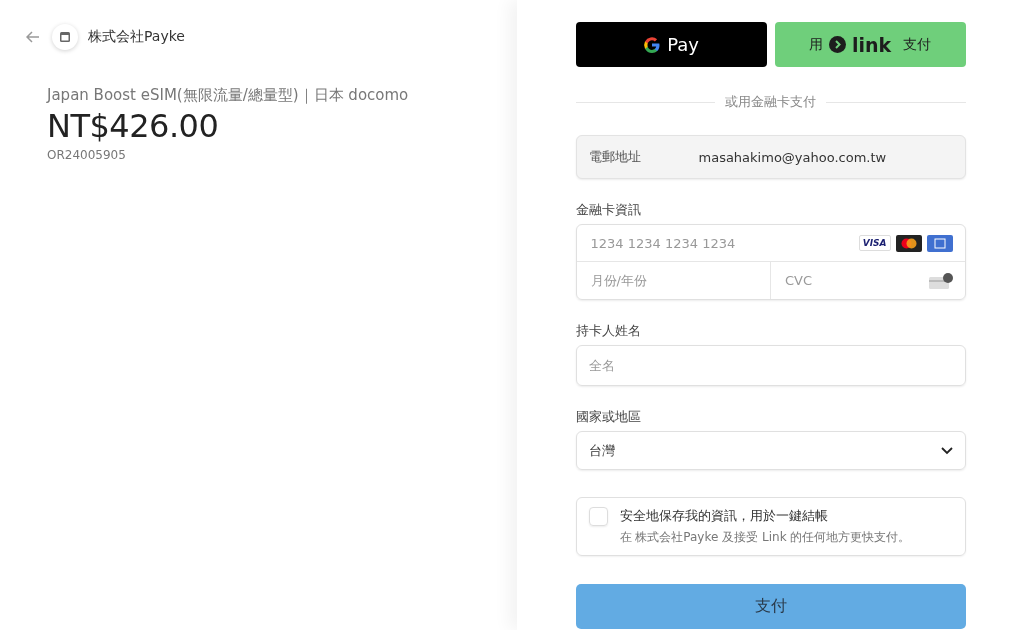  I want to click on google-g-logo-icon, so click(652, 44).